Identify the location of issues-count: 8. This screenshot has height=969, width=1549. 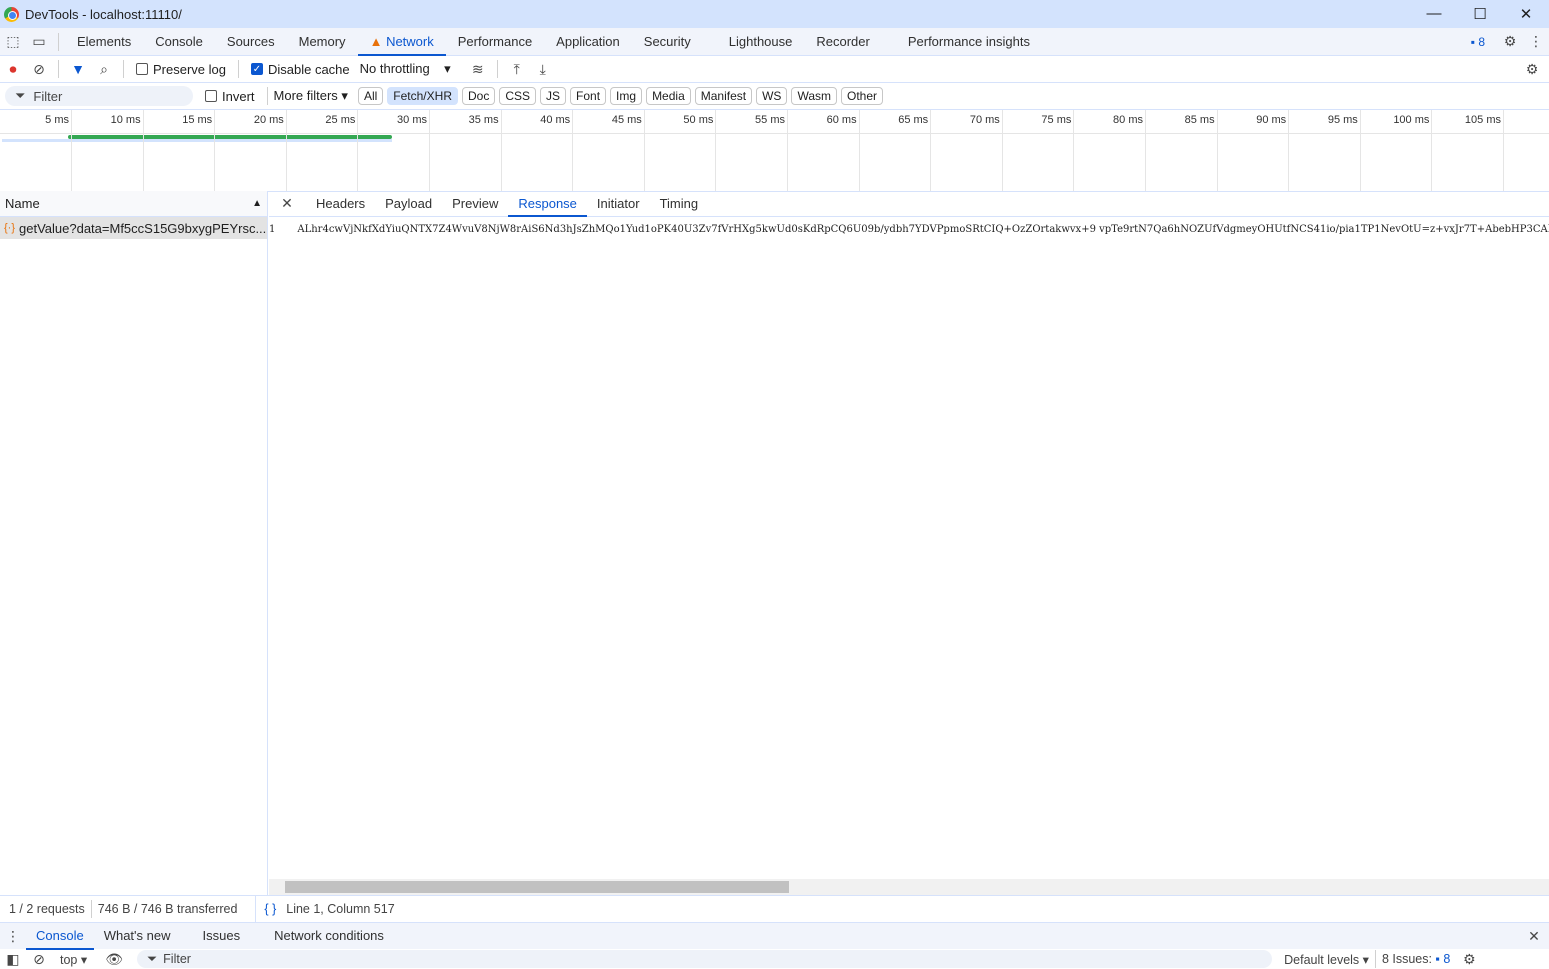
(1481, 41).